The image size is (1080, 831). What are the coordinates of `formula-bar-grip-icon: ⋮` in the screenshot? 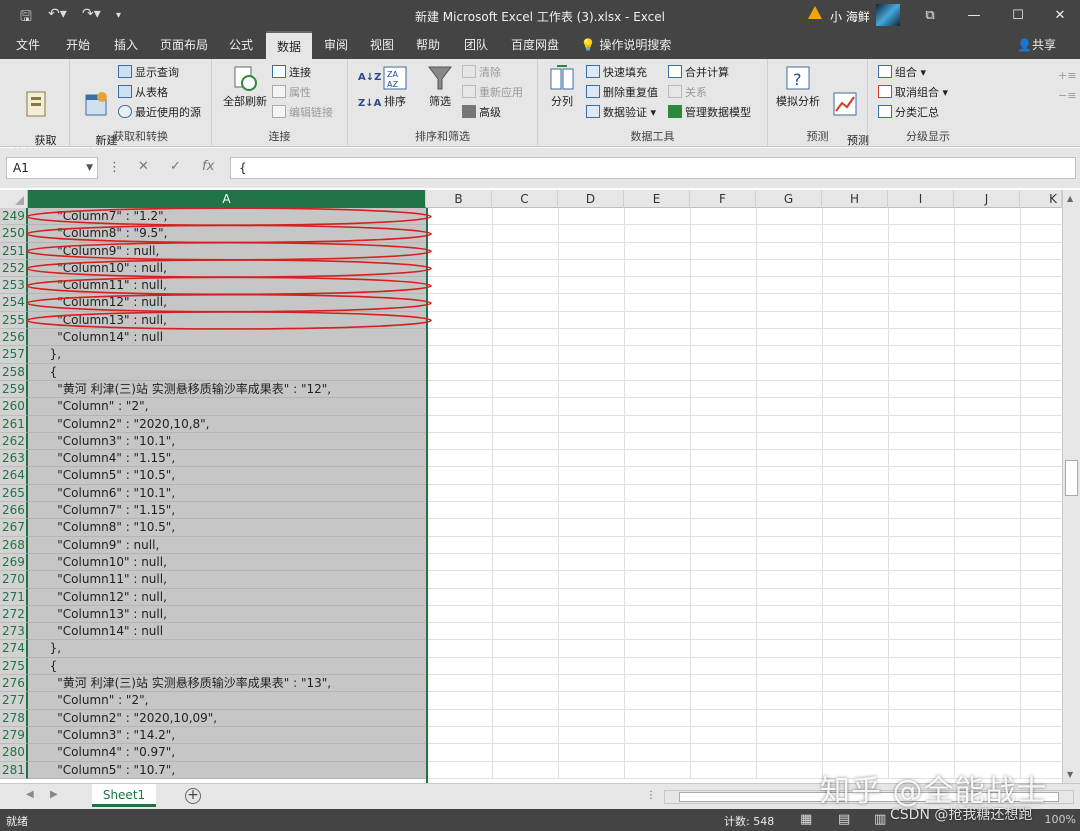 It's located at (114, 167).